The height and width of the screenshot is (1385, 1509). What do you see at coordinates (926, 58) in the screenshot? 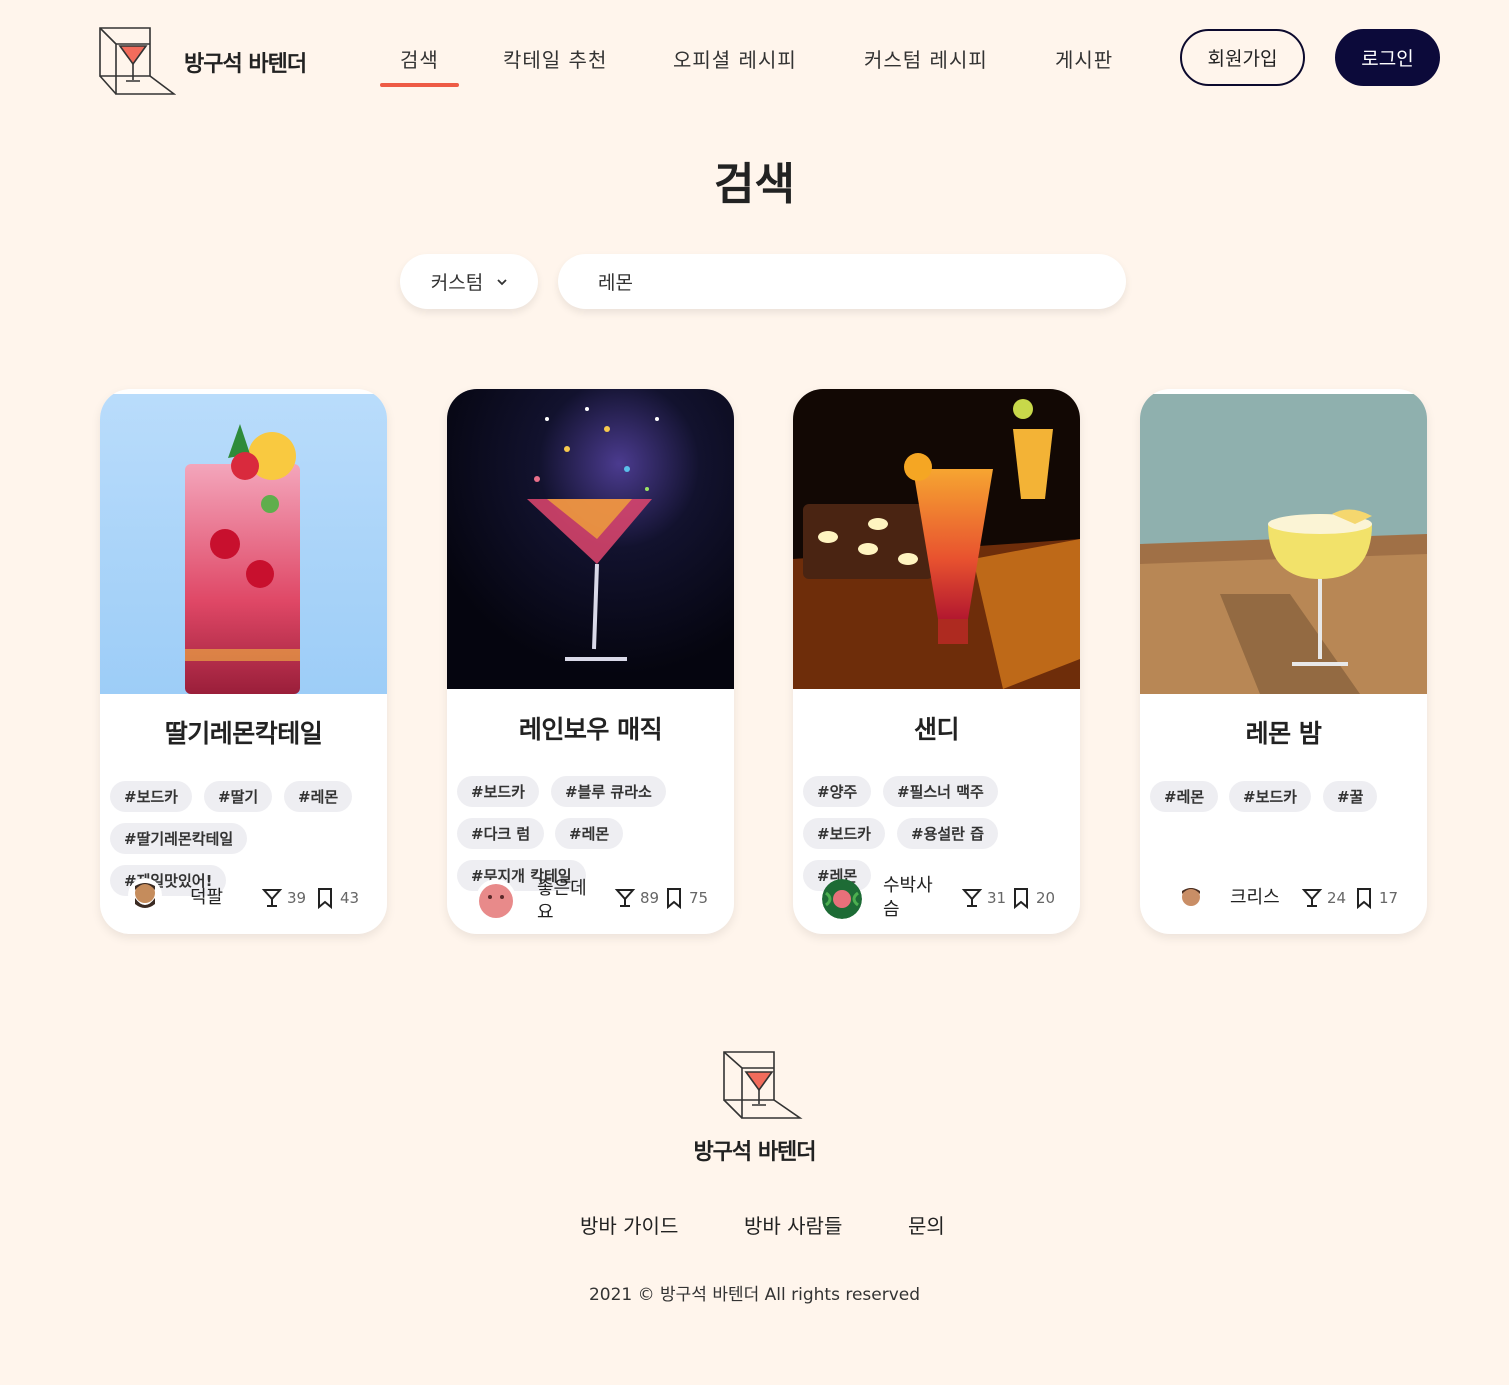
I see `nav-custom-recipe: 커스텀 레시피` at bounding box center [926, 58].